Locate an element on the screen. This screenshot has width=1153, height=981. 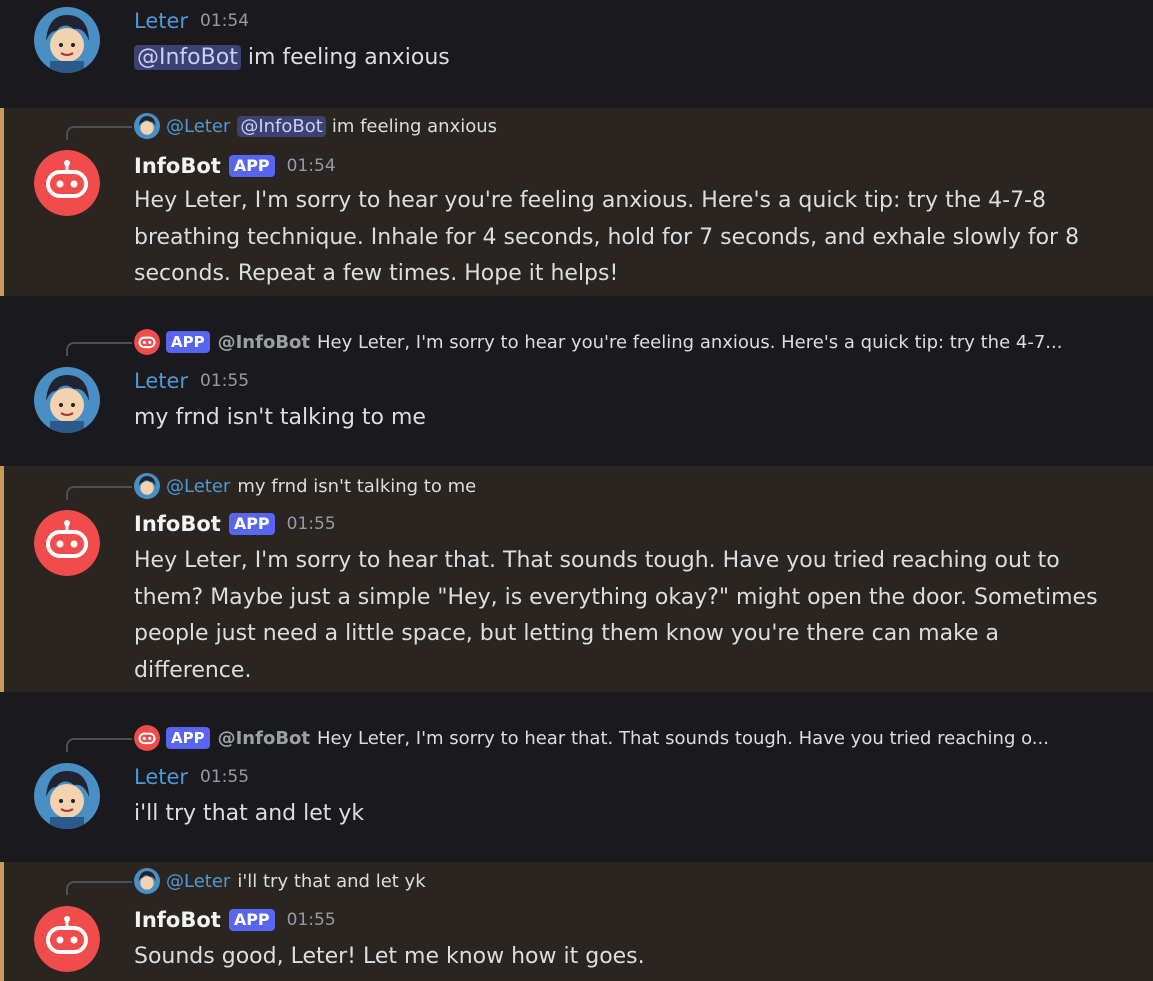
message-text: i'll try that and let yk is located at coordinates (249, 813).